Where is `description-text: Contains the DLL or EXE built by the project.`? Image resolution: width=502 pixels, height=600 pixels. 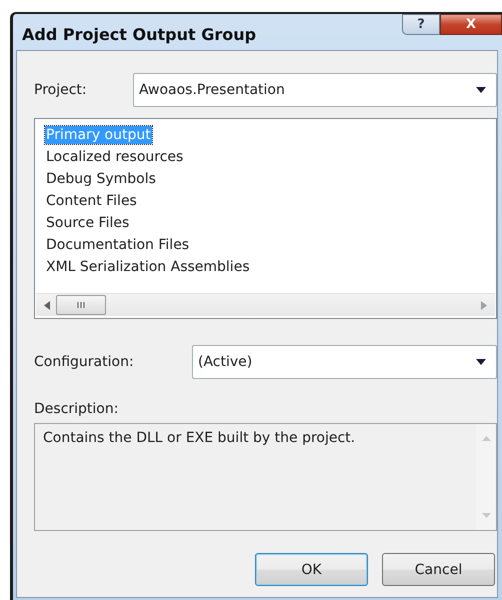
description-text: Contains the DLL or EXE built by the project. is located at coordinates (199, 437).